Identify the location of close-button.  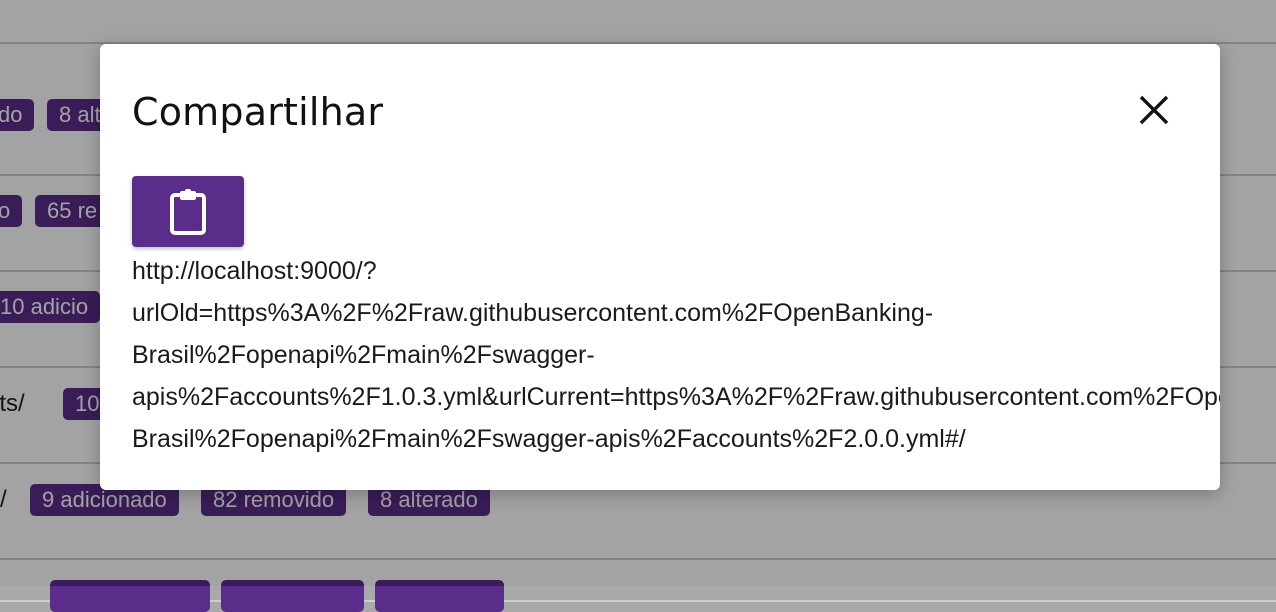
(1154, 110).